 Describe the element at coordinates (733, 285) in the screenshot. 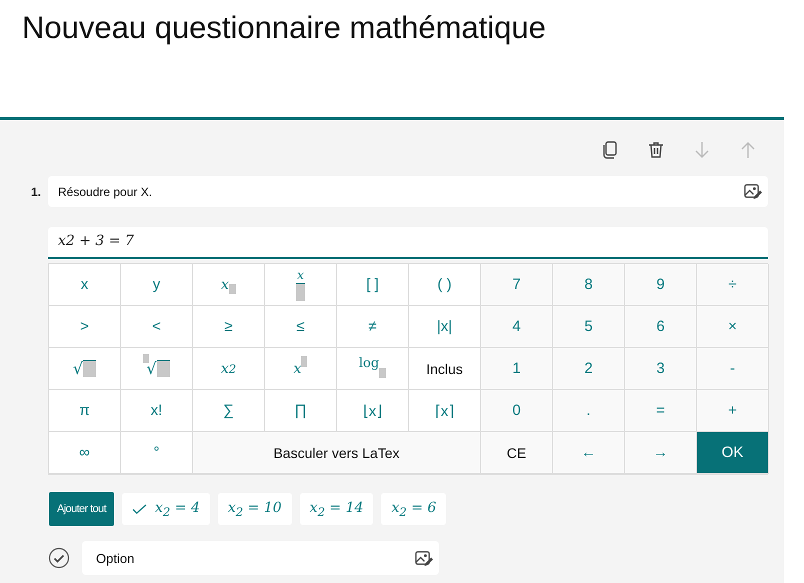

I see `keypad-key: ÷` at that location.